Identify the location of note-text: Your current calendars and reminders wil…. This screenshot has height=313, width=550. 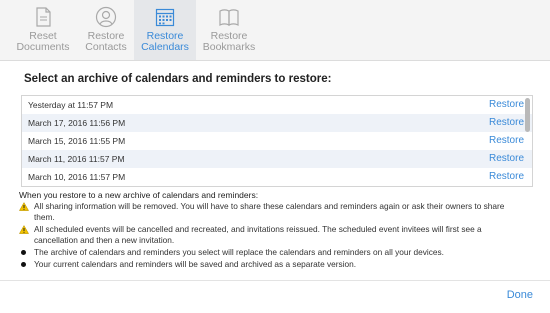
(195, 264).